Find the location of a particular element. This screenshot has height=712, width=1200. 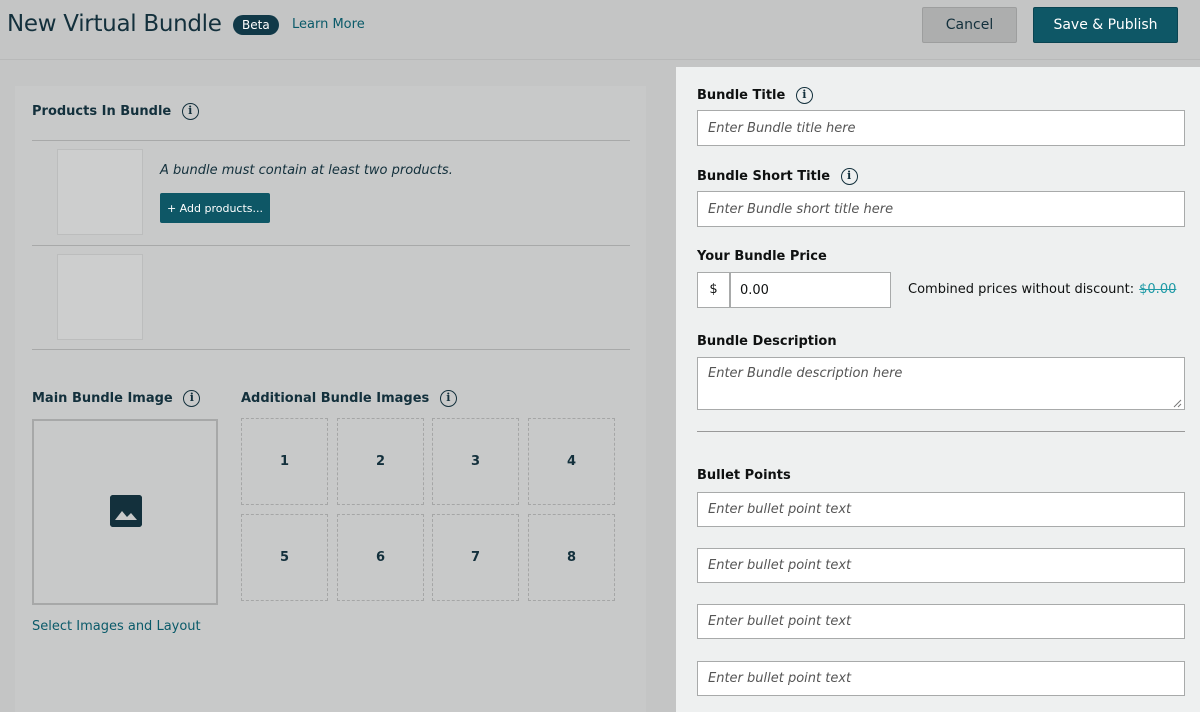

bundle-price-input is located at coordinates (810, 290).